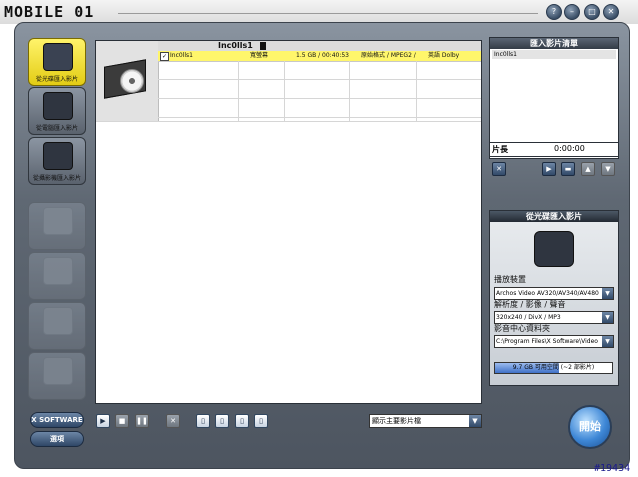 This screenshot has height=477, width=638. I want to click on import-list-panel: 匯入影片清單 Inc0lls1, so click(554, 98).